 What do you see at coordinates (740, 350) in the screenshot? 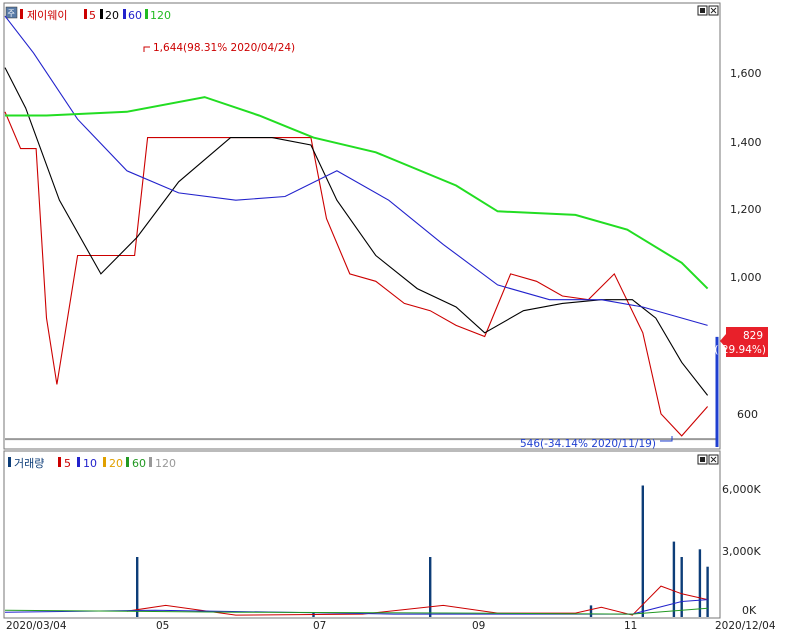
I see `current-change-pct: ( 29.94%)` at bounding box center [740, 350].